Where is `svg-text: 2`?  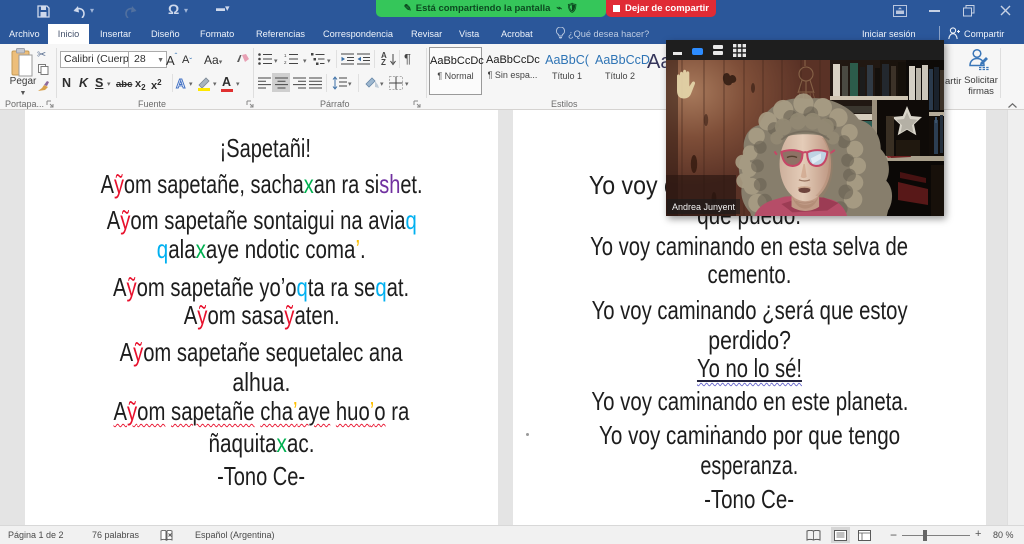 svg-text: 2 is located at coordinates (285, 62).